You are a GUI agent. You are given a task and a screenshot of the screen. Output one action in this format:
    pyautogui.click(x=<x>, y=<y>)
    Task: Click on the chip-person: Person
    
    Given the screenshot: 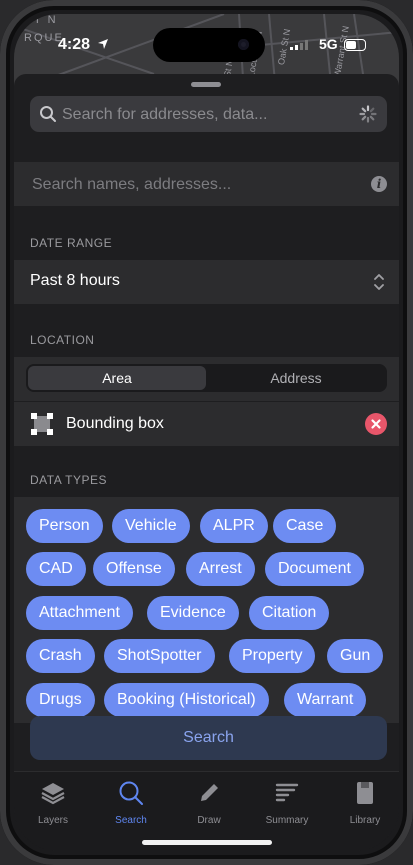 What is the action you would take?
    pyautogui.click(x=64, y=526)
    